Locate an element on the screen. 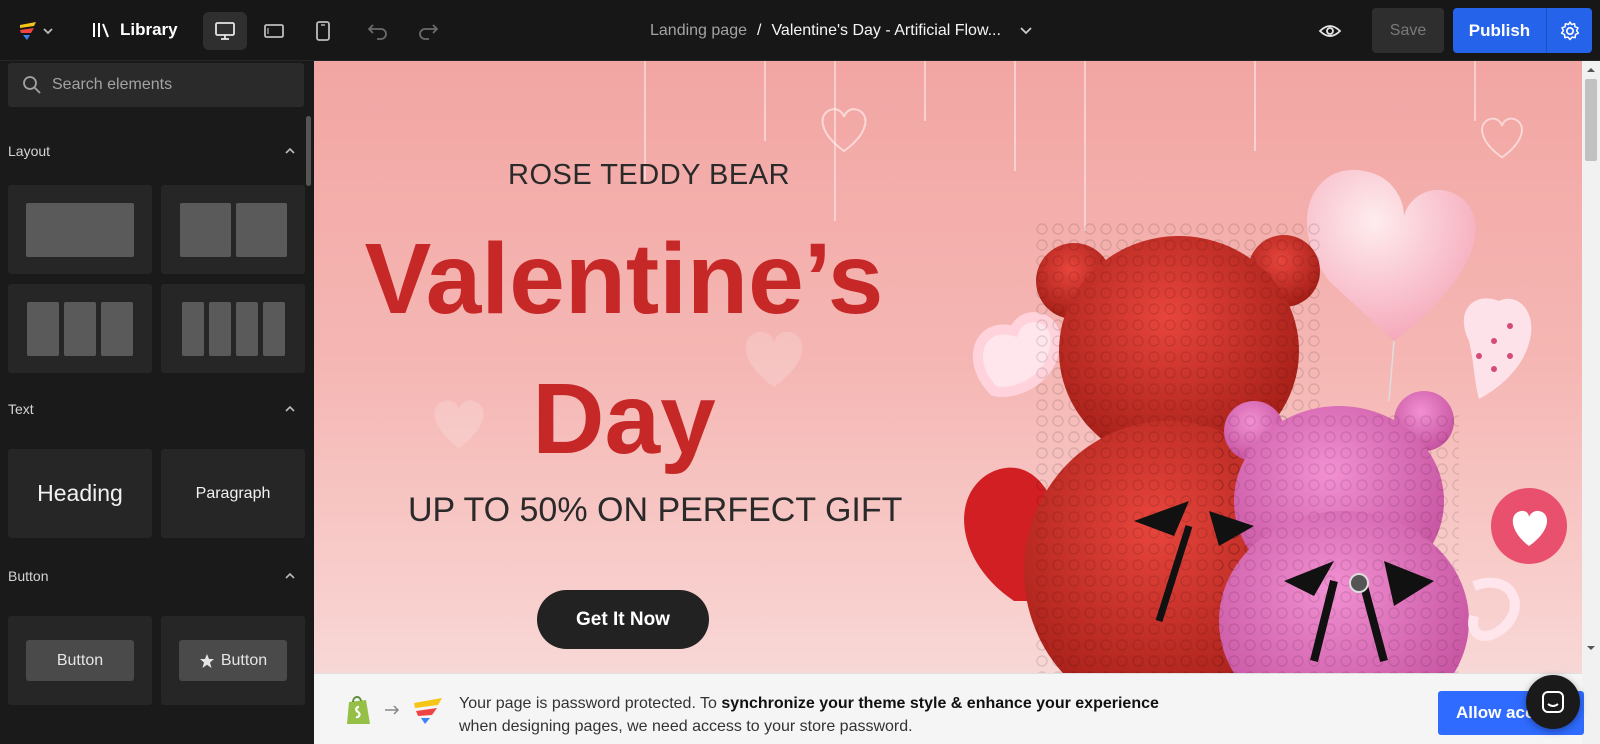  get-it-now-button: Get It Now is located at coordinates (623, 619).